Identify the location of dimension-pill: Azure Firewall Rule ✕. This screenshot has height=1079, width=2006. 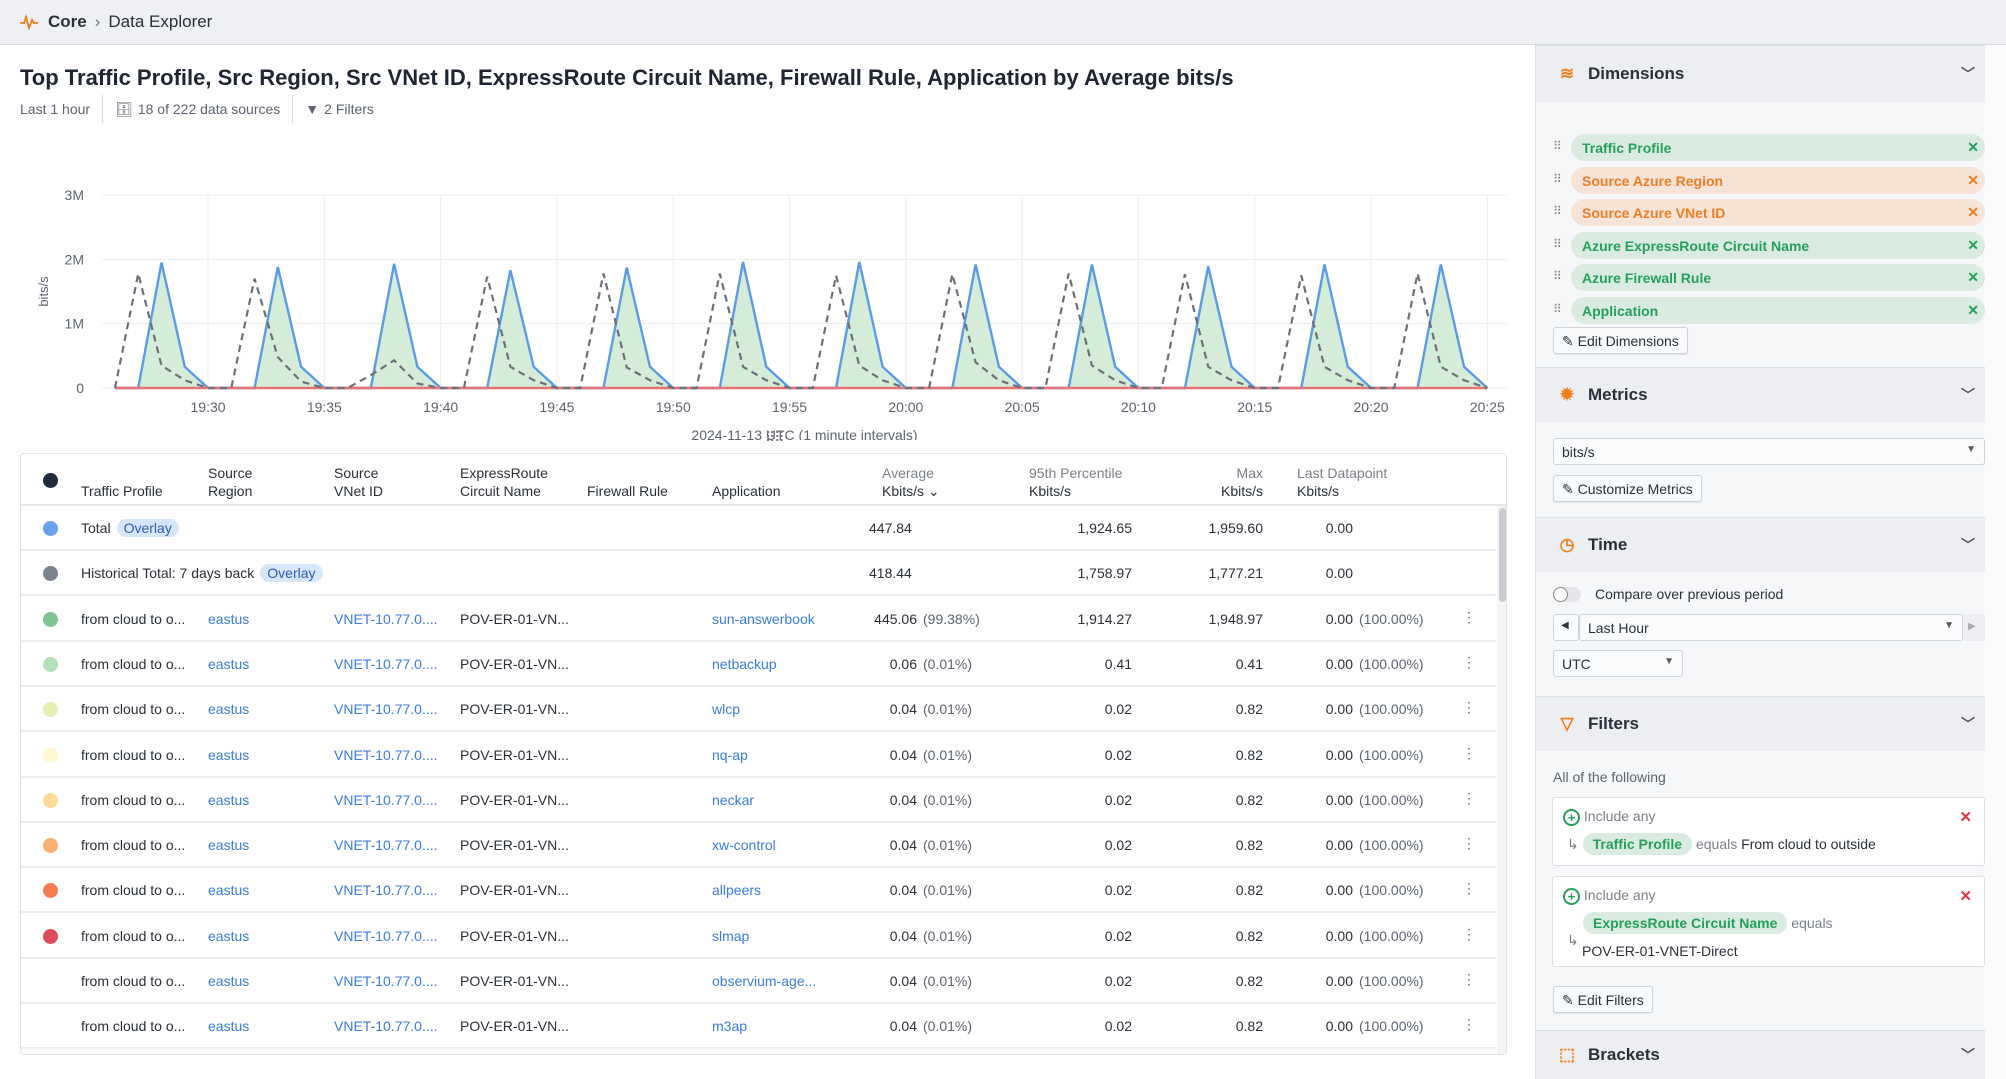
(1778, 277).